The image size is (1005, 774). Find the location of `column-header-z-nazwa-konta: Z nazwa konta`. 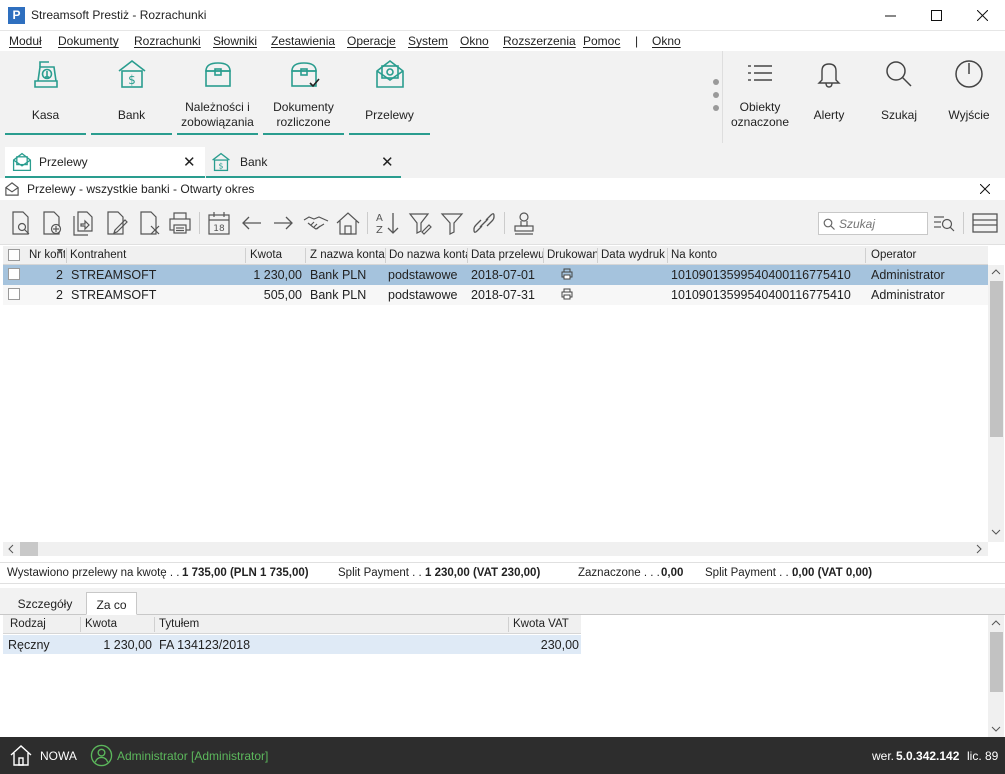

column-header-z-nazwa-konta: Z nazwa konta is located at coordinates (347, 255).